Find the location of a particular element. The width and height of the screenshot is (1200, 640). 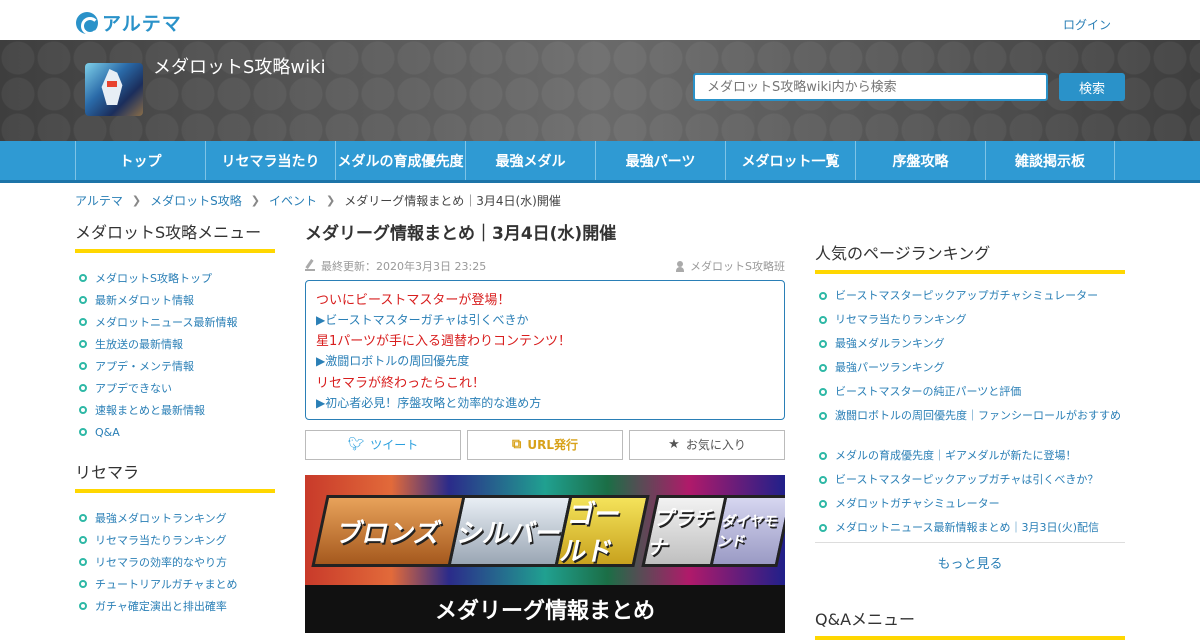

nav-item-best-medal: 最強メダル is located at coordinates (530, 160).